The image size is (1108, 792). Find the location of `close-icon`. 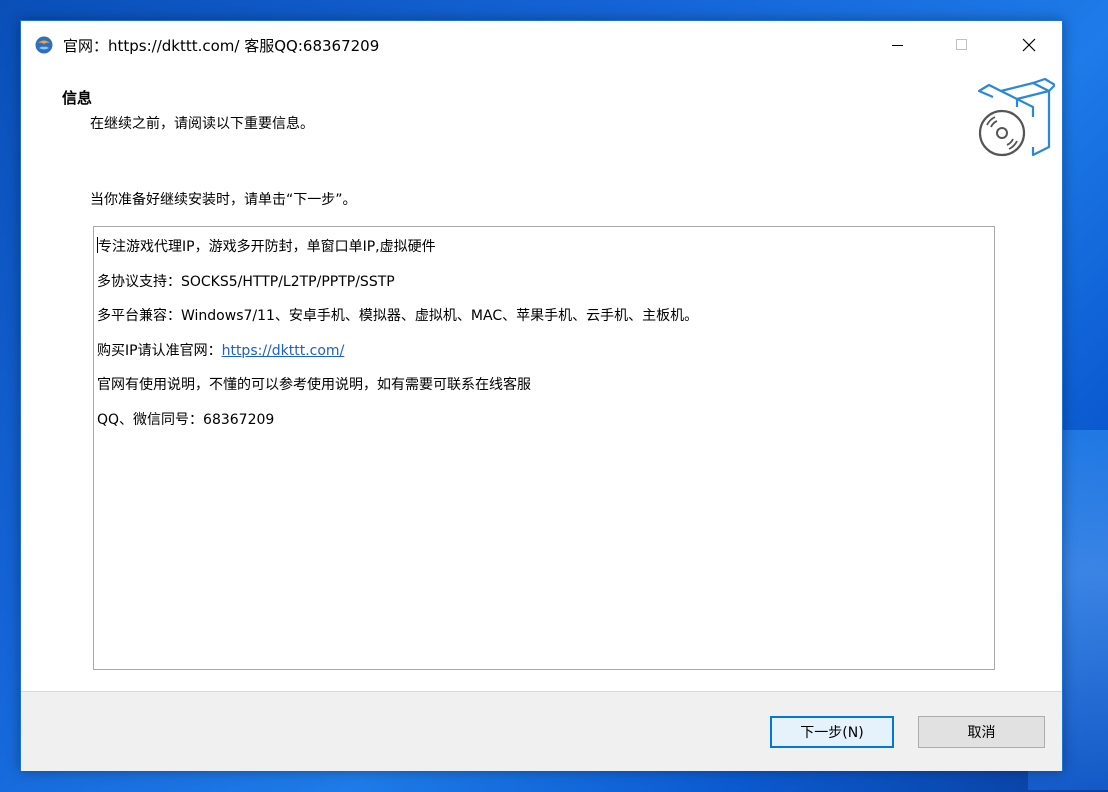

close-icon is located at coordinates (1029, 45).